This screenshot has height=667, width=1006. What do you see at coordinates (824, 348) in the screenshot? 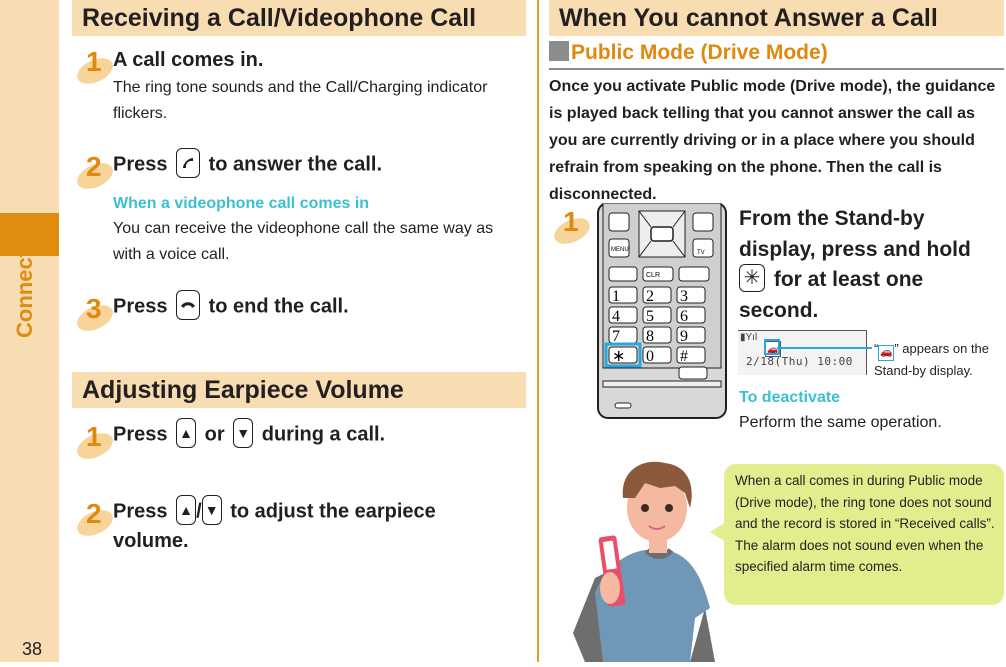
I see `callout-connector` at bounding box center [824, 348].